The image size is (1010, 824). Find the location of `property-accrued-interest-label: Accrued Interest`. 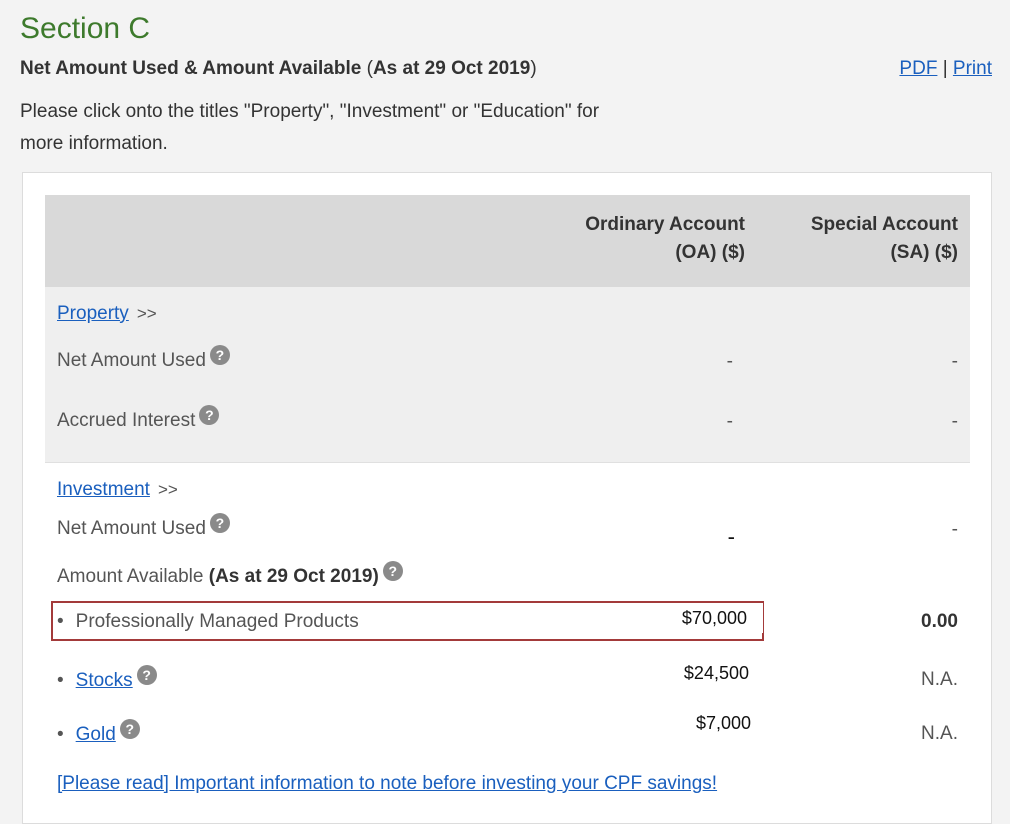

property-accrued-interest-label: Accrued Interest is located at coordinates (126, 420).